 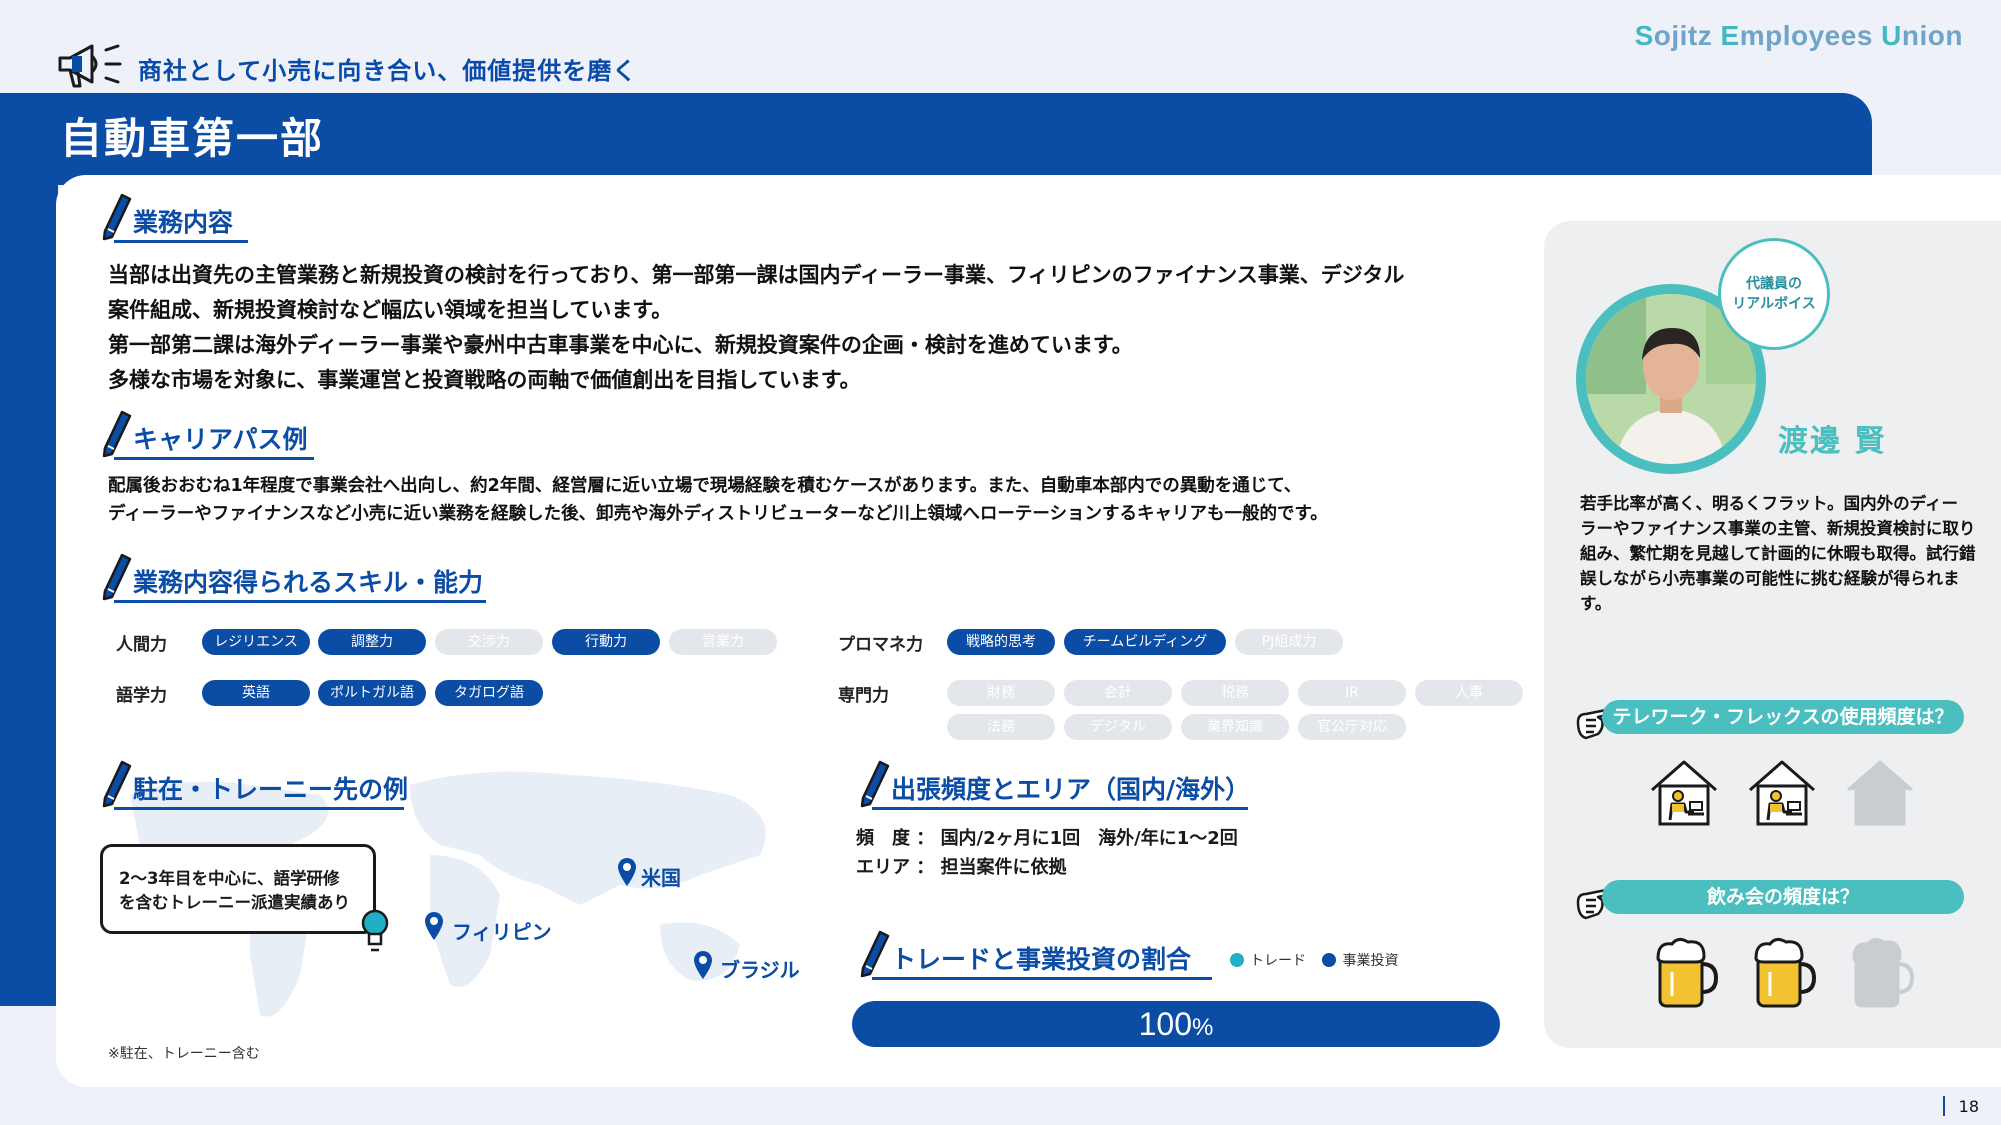 I want to click on beer-mug-icon-inactive, so click(x=1880, y=972).